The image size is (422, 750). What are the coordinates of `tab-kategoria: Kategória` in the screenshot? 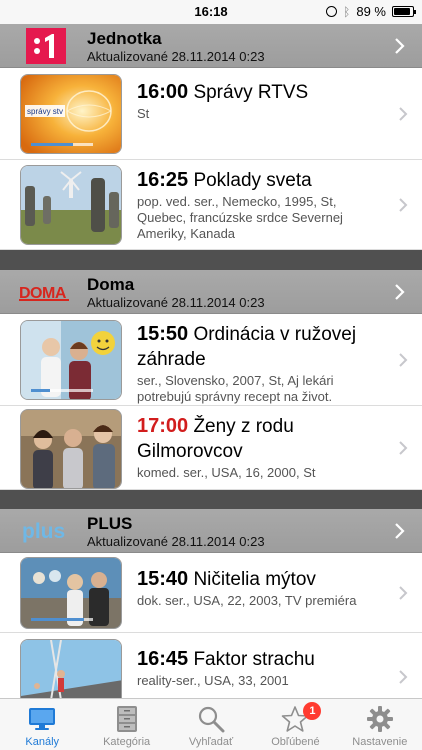 It's located at (126, 724).